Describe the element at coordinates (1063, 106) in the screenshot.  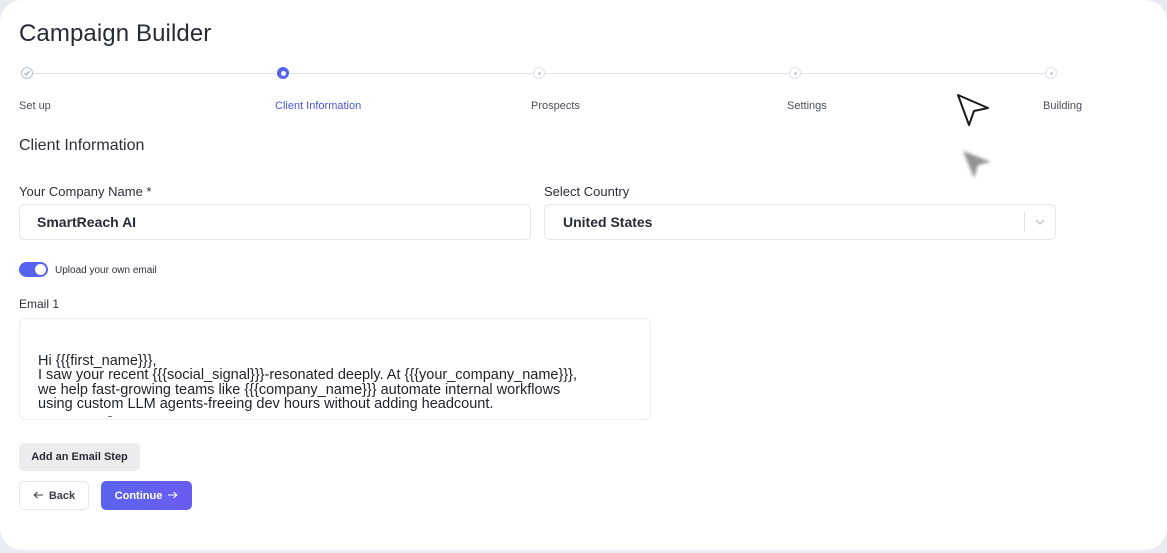
I see `step-label-building: Building` at that location.